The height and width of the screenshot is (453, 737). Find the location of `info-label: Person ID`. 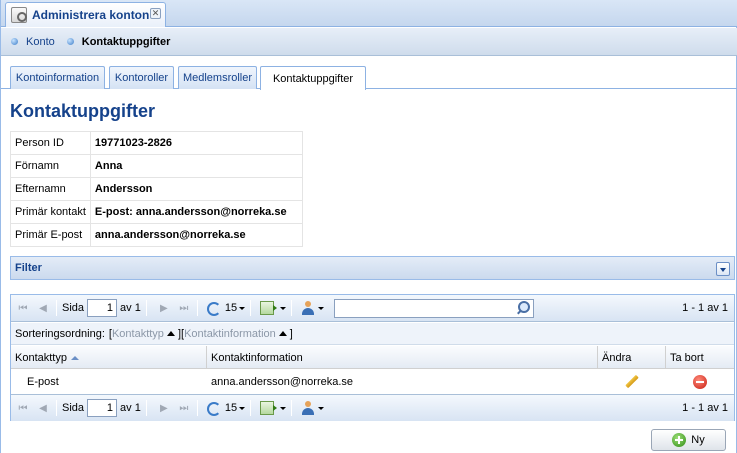

info-label: Person ID is located at coordinates (50, 143).